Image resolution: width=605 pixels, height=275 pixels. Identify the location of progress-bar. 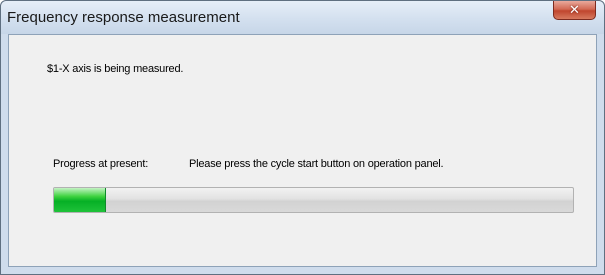
(313, 200).